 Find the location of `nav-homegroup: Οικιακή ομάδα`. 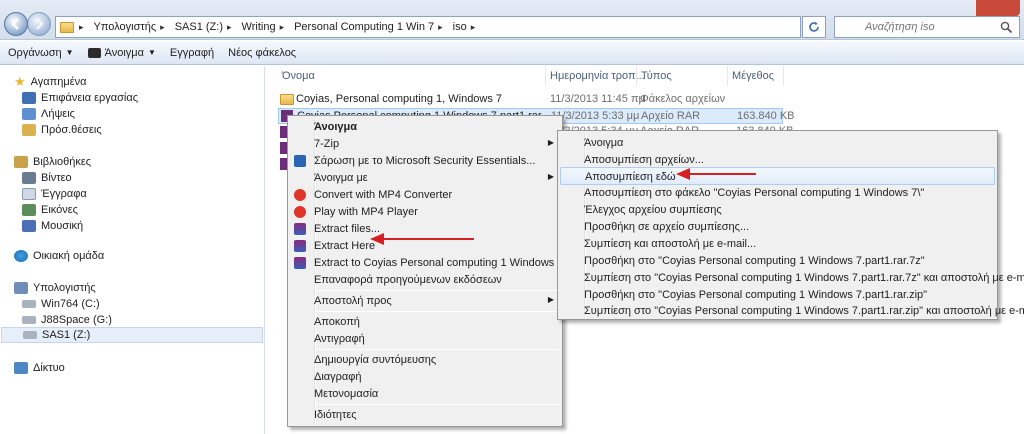

nav-homegroup: Οικιακή ομάδα is located at coordinates (59, 256).